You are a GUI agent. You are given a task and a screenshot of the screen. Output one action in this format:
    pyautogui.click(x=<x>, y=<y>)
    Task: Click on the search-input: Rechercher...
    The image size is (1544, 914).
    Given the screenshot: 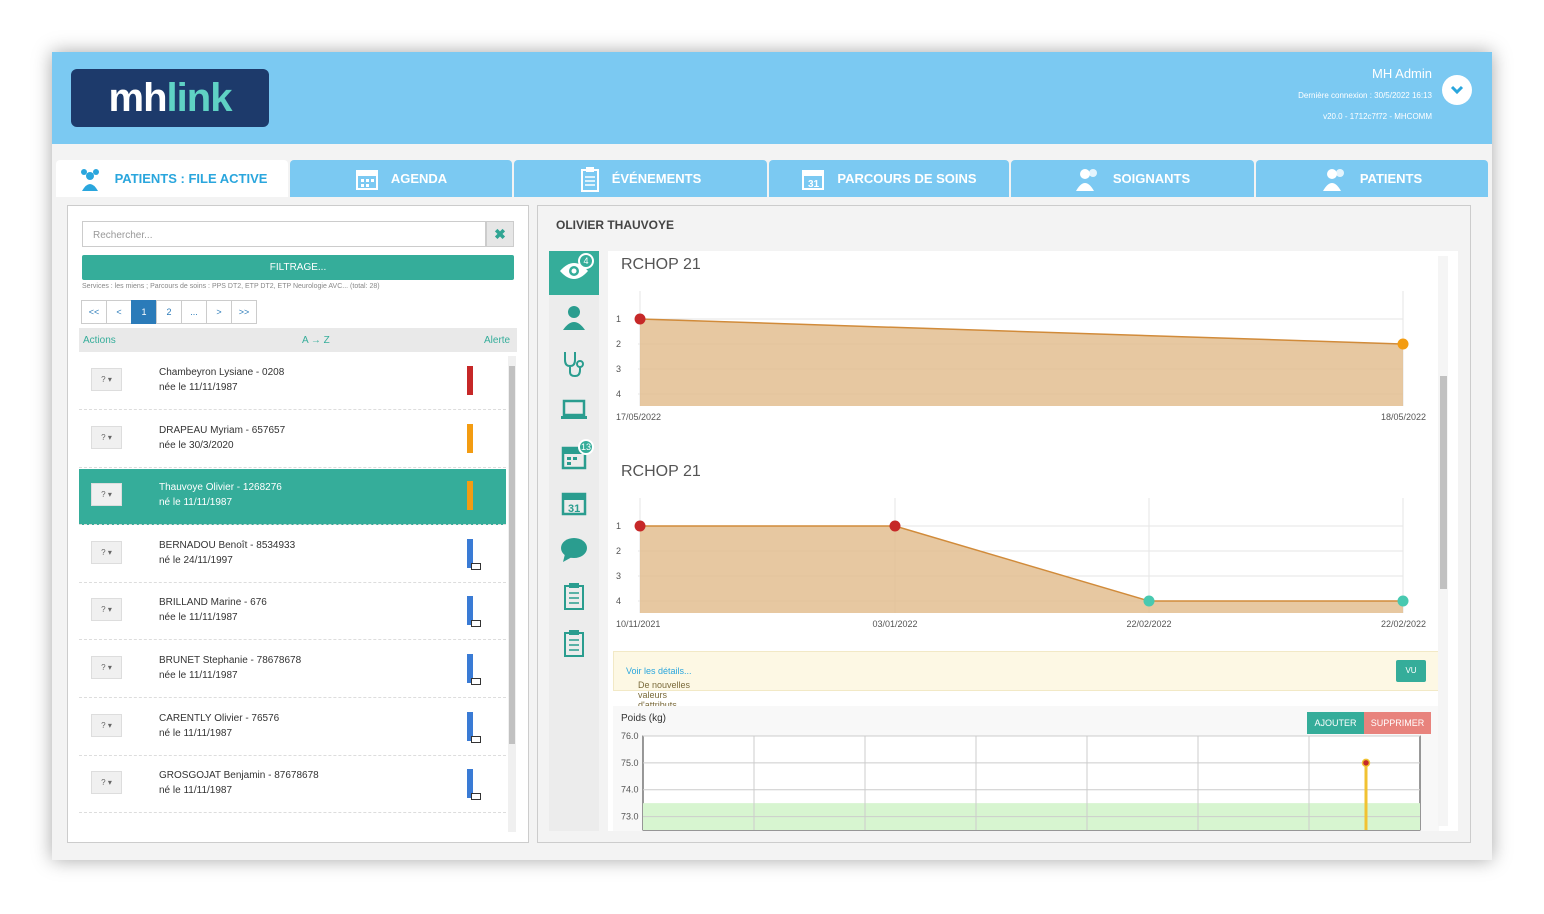 What is the action you would take?
    pyautogui.click(x=284, y=234)
    